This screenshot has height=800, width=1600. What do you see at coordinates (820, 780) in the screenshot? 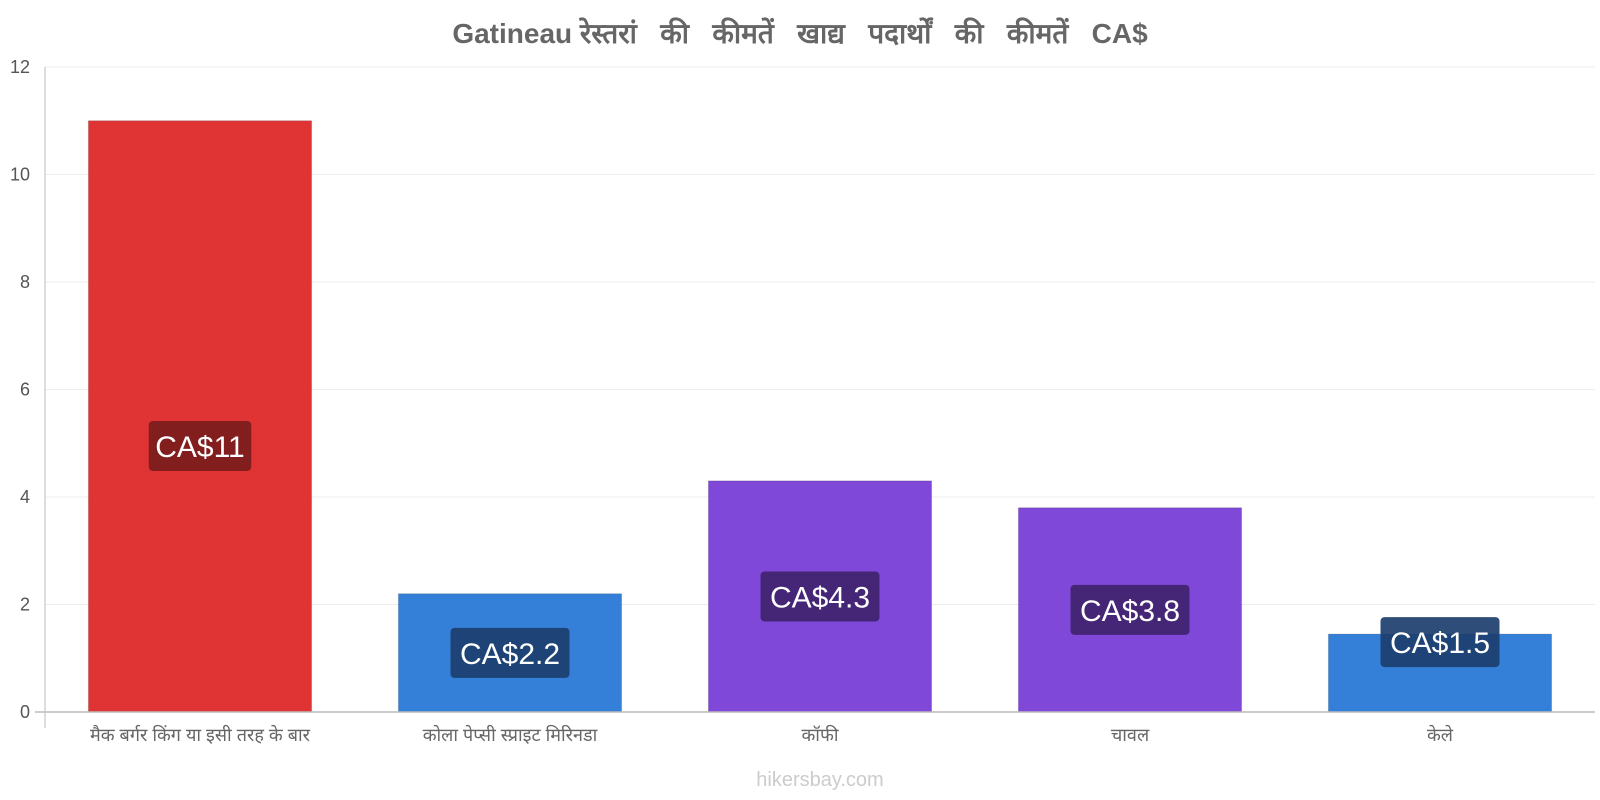
I see `watermark: hikersbay.com` at bounding box center [820, 780].